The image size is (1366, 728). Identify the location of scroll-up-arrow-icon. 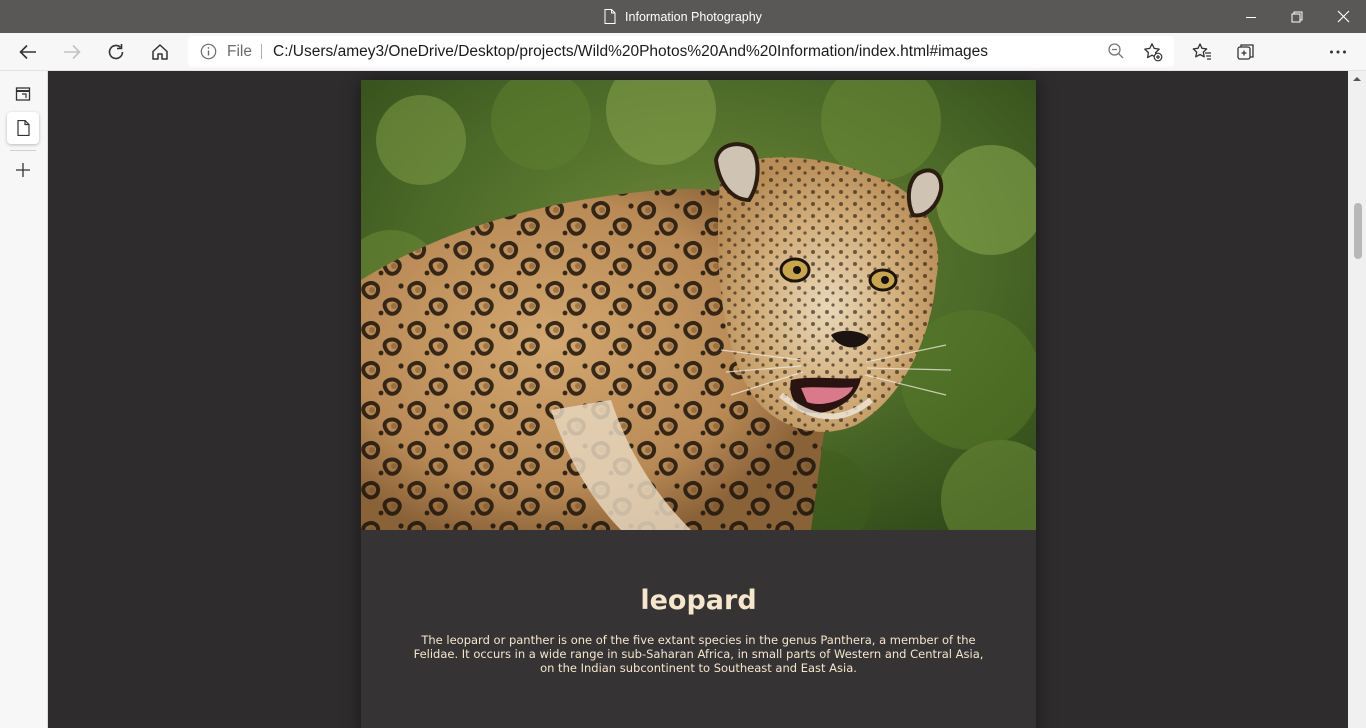
(1357, 79).